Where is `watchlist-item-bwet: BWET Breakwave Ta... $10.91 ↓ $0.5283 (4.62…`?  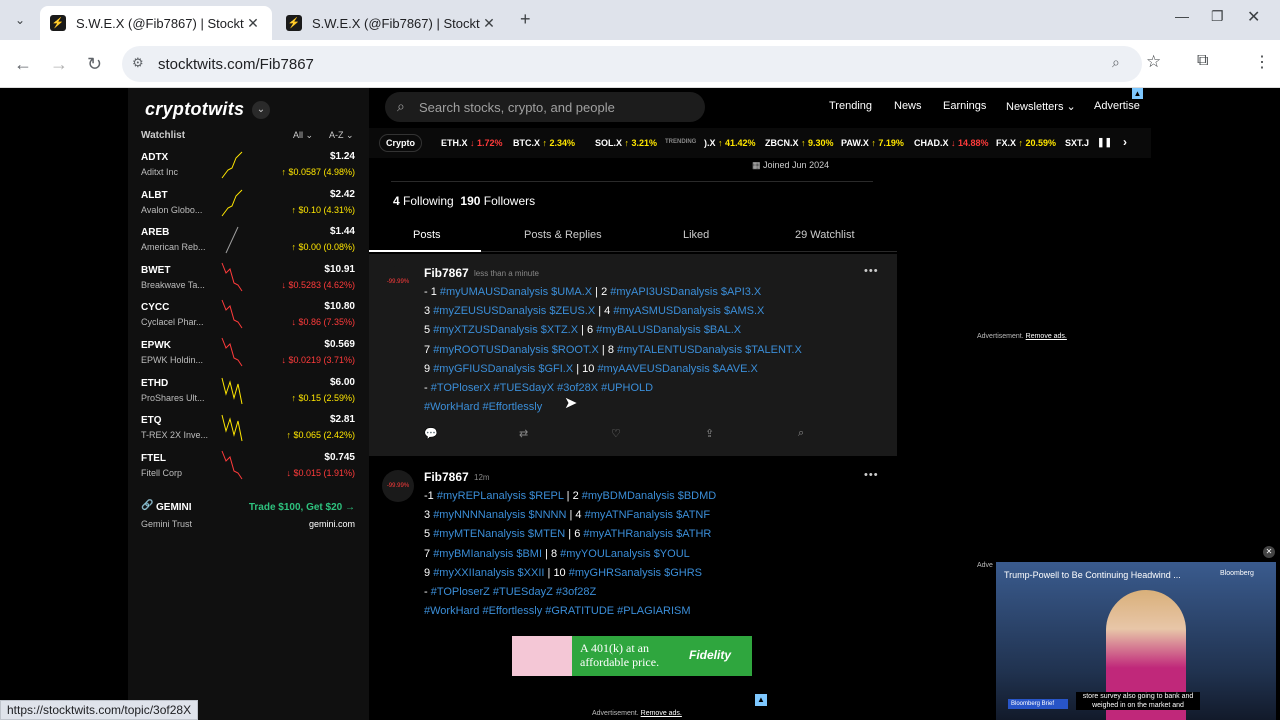 watchlist-item-bwet: BWET Breakwave Ta... $10.91 ↓ $0.5283 (4.62… is located at coordinates (248, 280).